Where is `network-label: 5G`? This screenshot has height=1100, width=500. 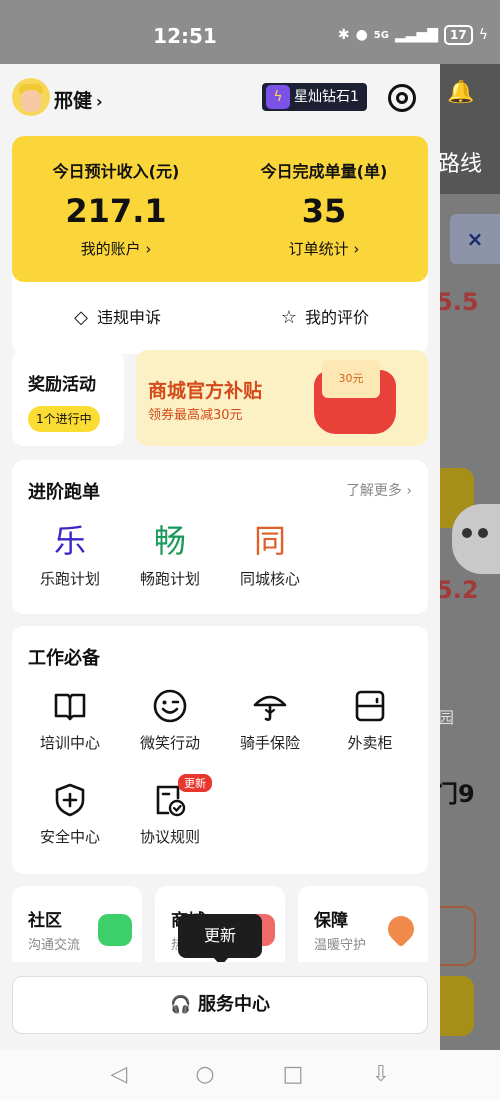
network-label: 5G is located at coordinates (381, 35).